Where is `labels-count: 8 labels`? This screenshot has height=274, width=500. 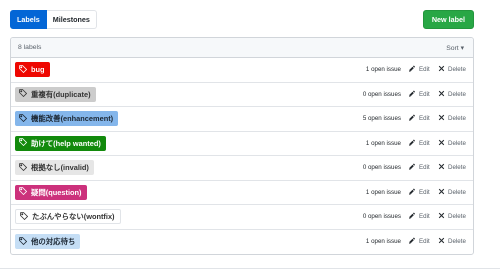
labels-count: 8 labels is located at coordinates (30, 47).